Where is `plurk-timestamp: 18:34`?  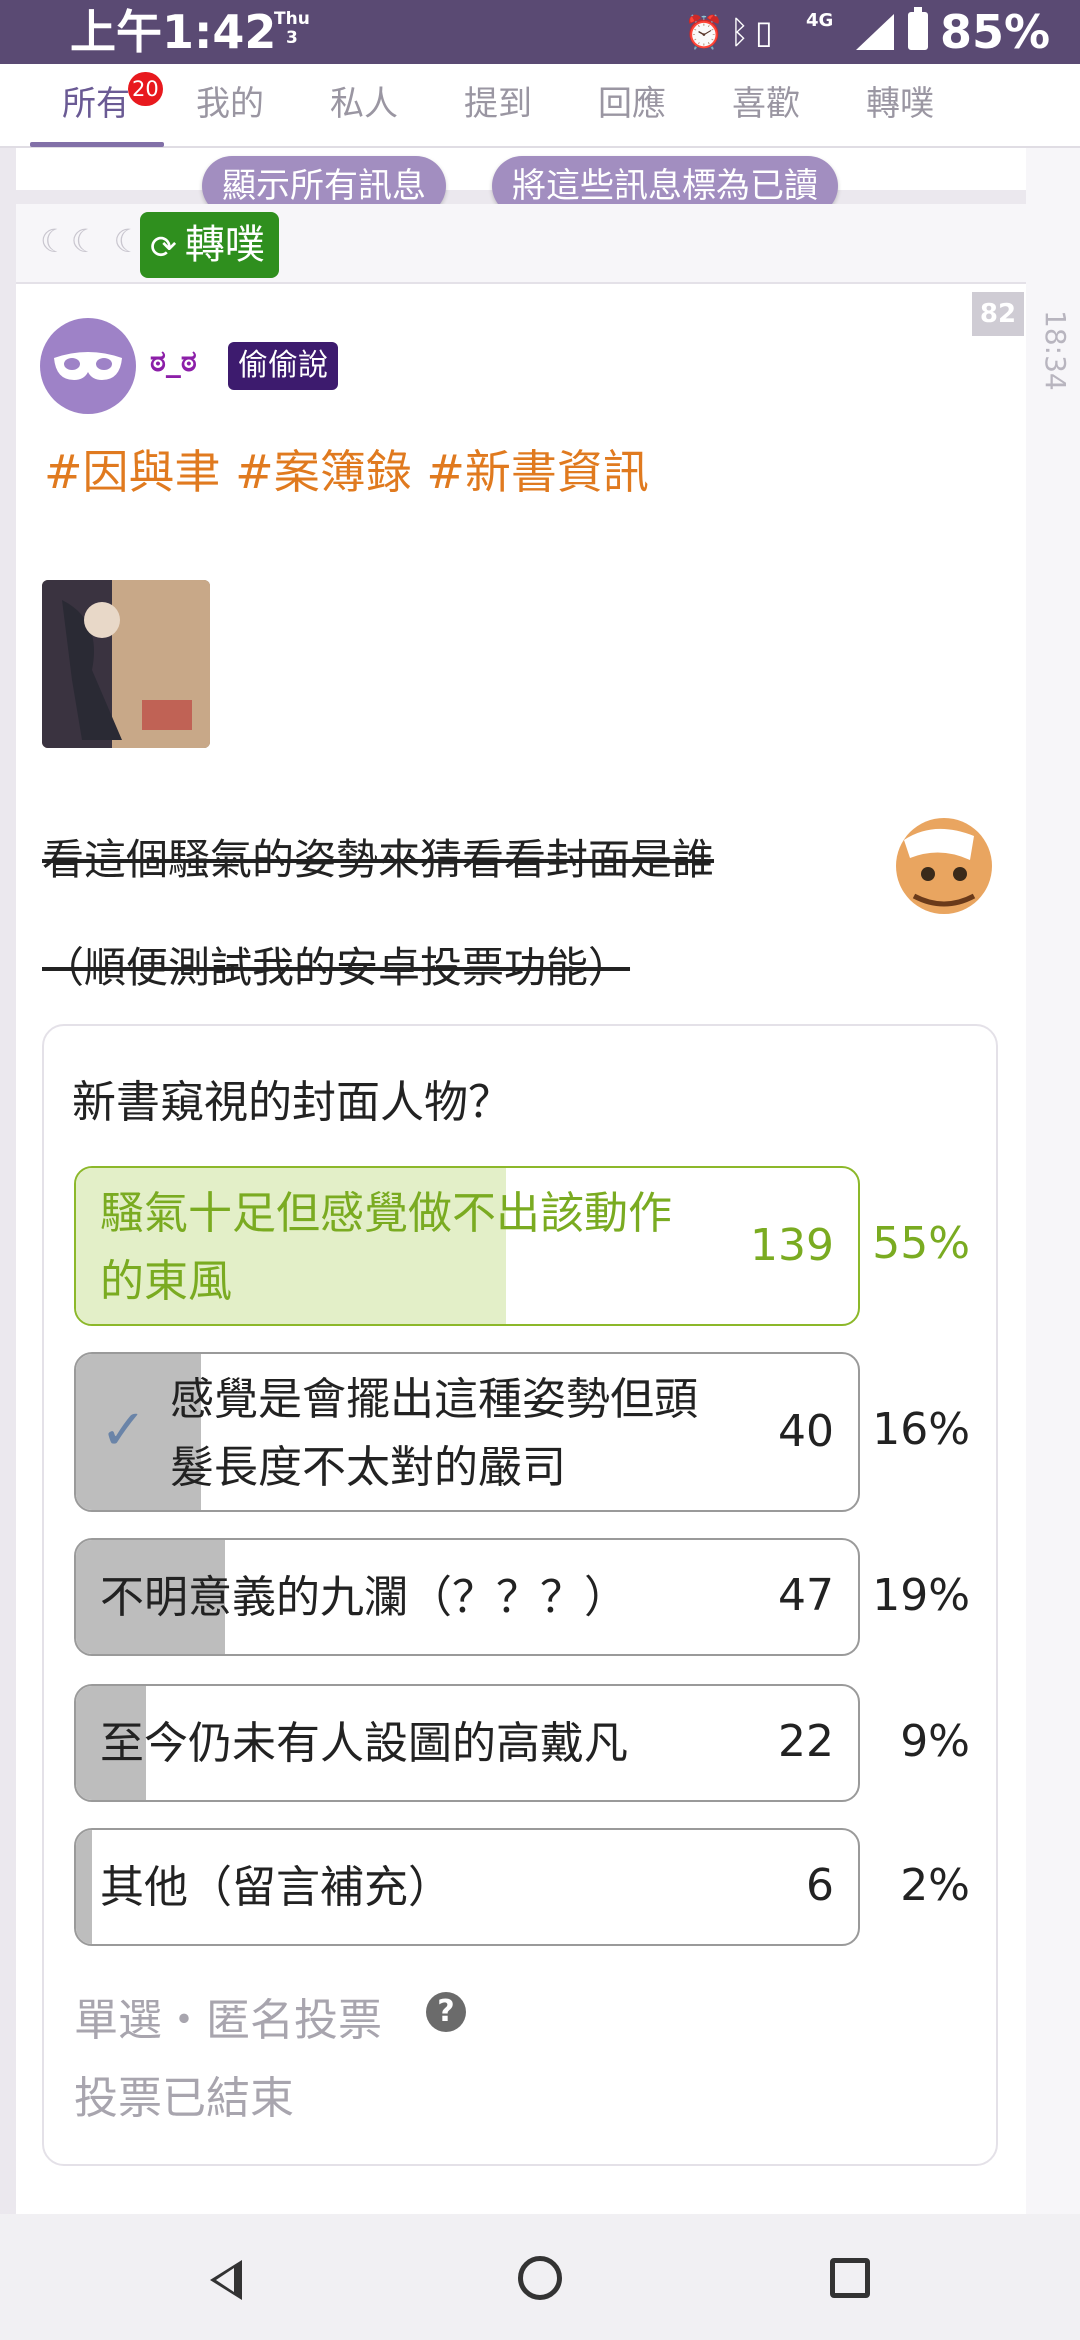
plurk-timestamp: 18:34 is located at coordinates (1055, 350).